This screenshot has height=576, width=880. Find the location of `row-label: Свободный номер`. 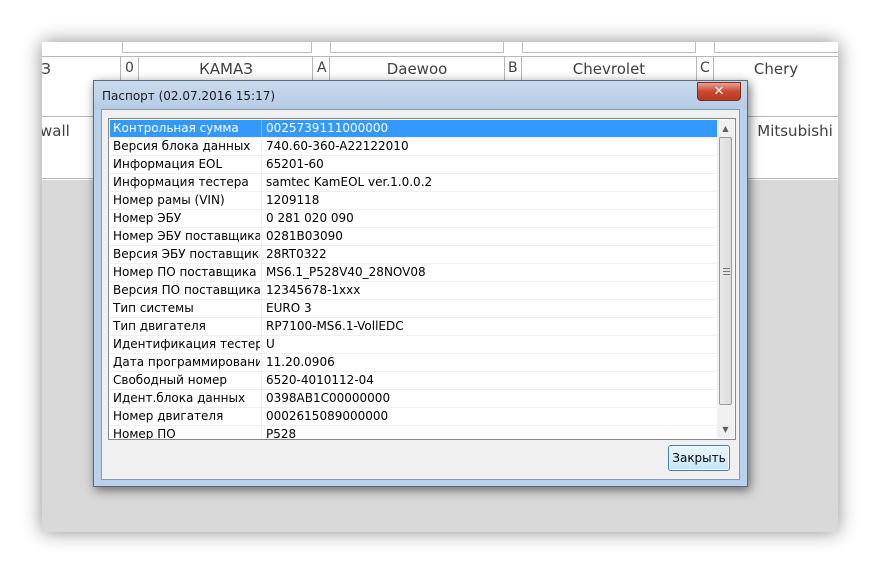

row-label: Свободный номер is located at coordinates (170, 380).